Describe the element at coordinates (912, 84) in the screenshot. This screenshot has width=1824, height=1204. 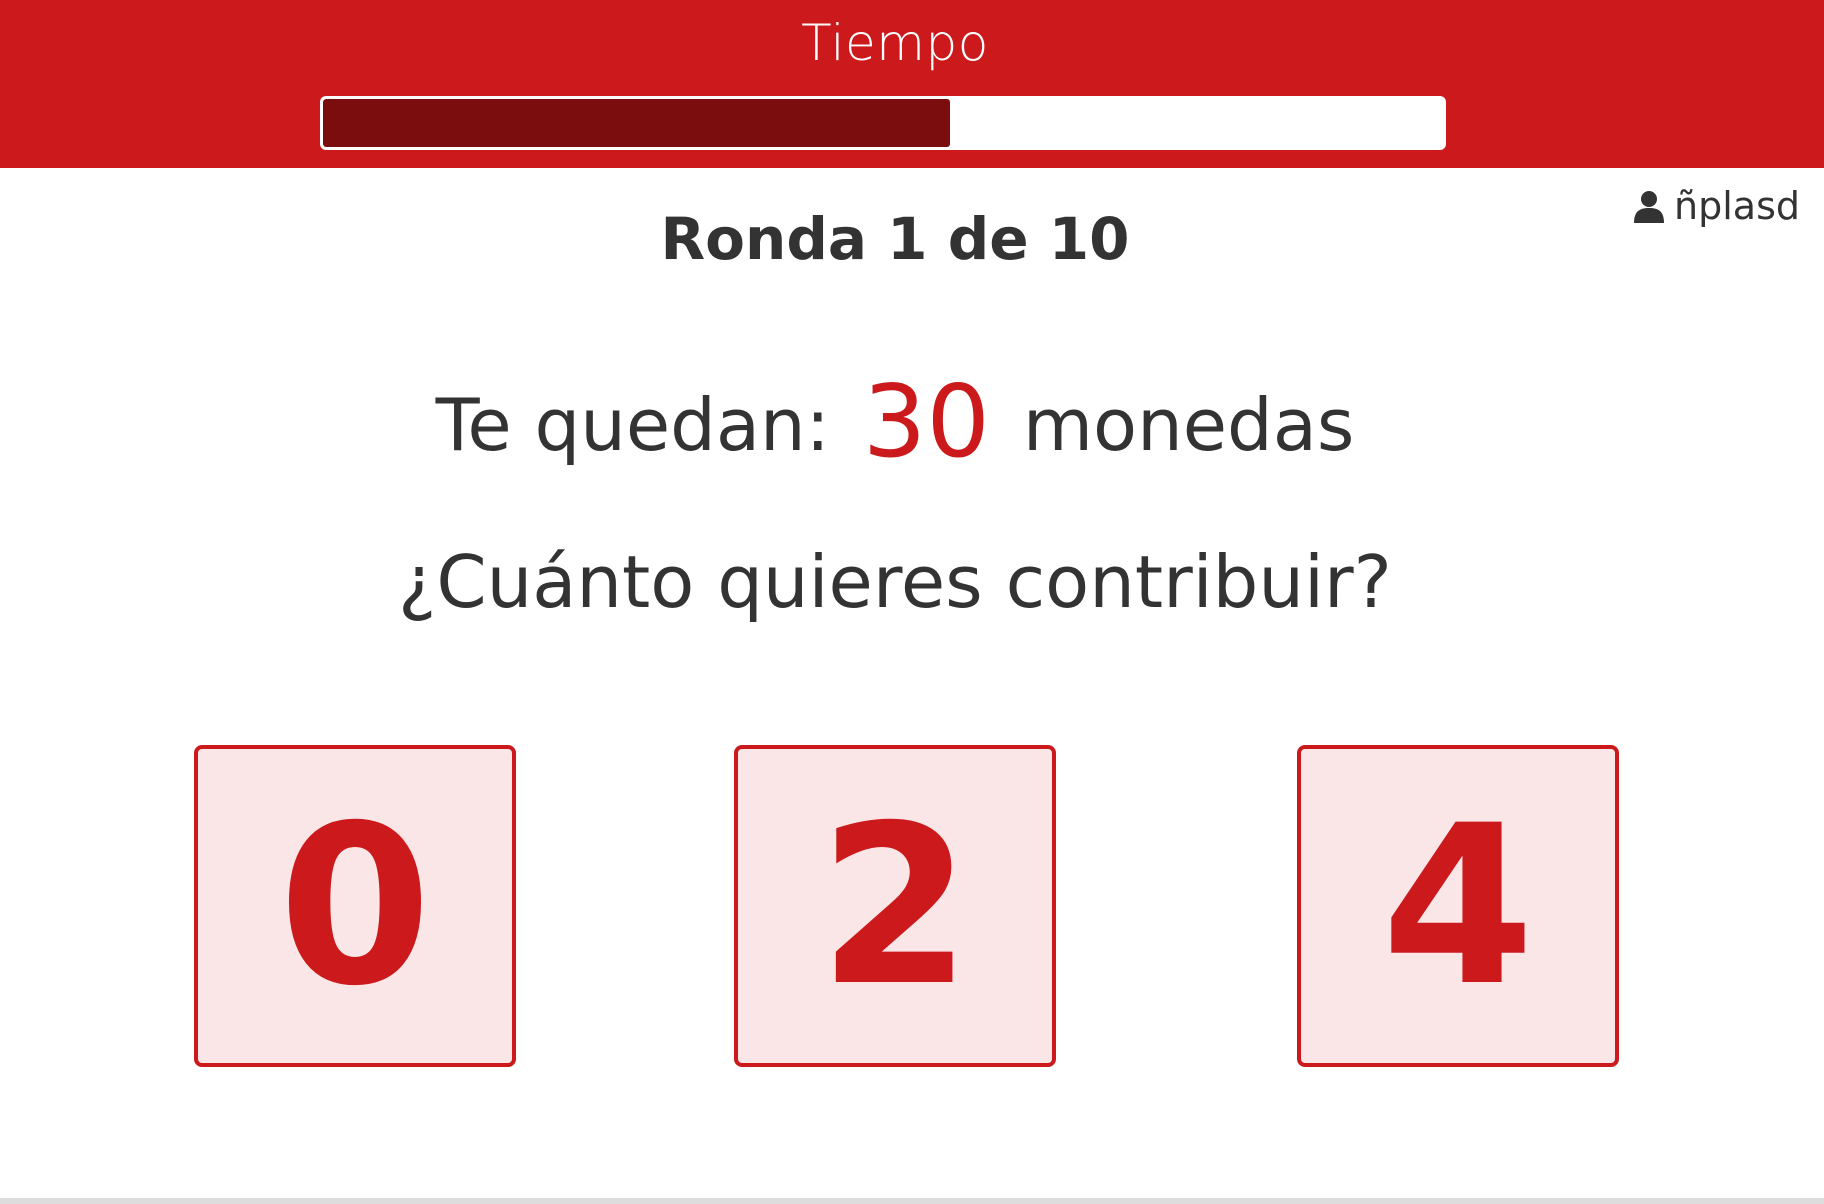
I see `header-bar: Tiempo` at that location.